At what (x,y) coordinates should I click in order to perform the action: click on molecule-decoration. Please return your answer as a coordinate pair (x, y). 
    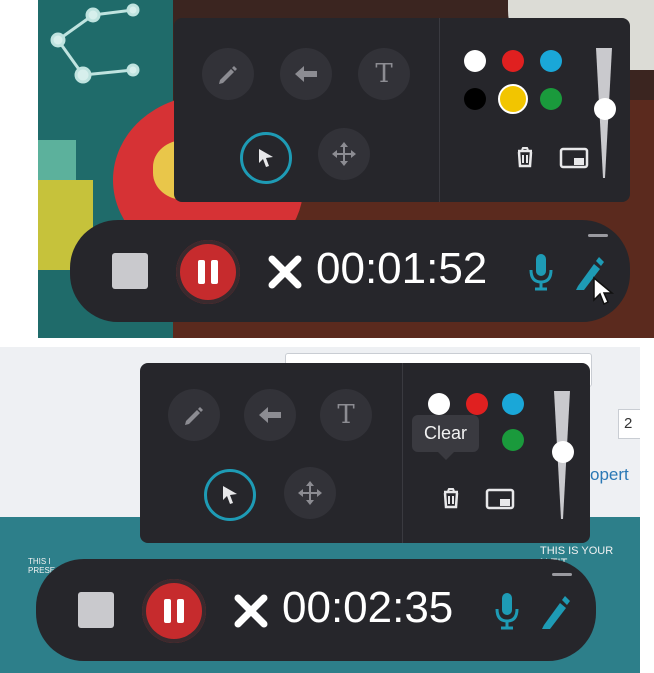
    Looking at the image, I should click on (95, 43).